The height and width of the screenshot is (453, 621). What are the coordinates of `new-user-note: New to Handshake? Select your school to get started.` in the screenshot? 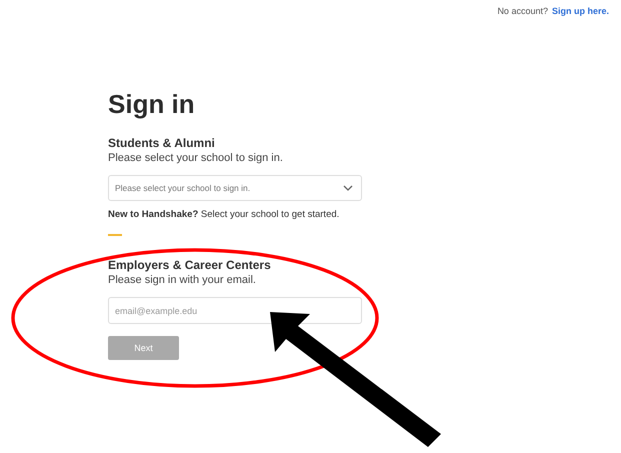 It's located at (224, 214).